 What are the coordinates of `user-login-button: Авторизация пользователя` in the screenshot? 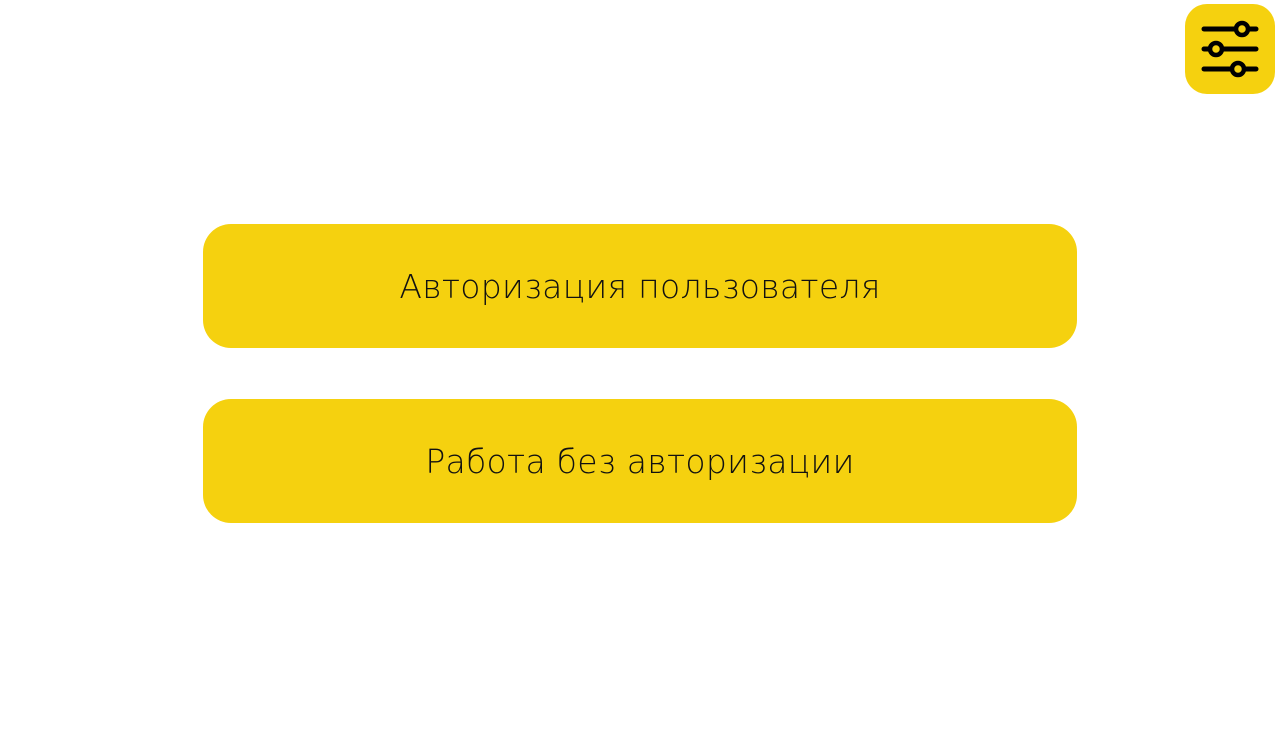 It's located at (640, 286).